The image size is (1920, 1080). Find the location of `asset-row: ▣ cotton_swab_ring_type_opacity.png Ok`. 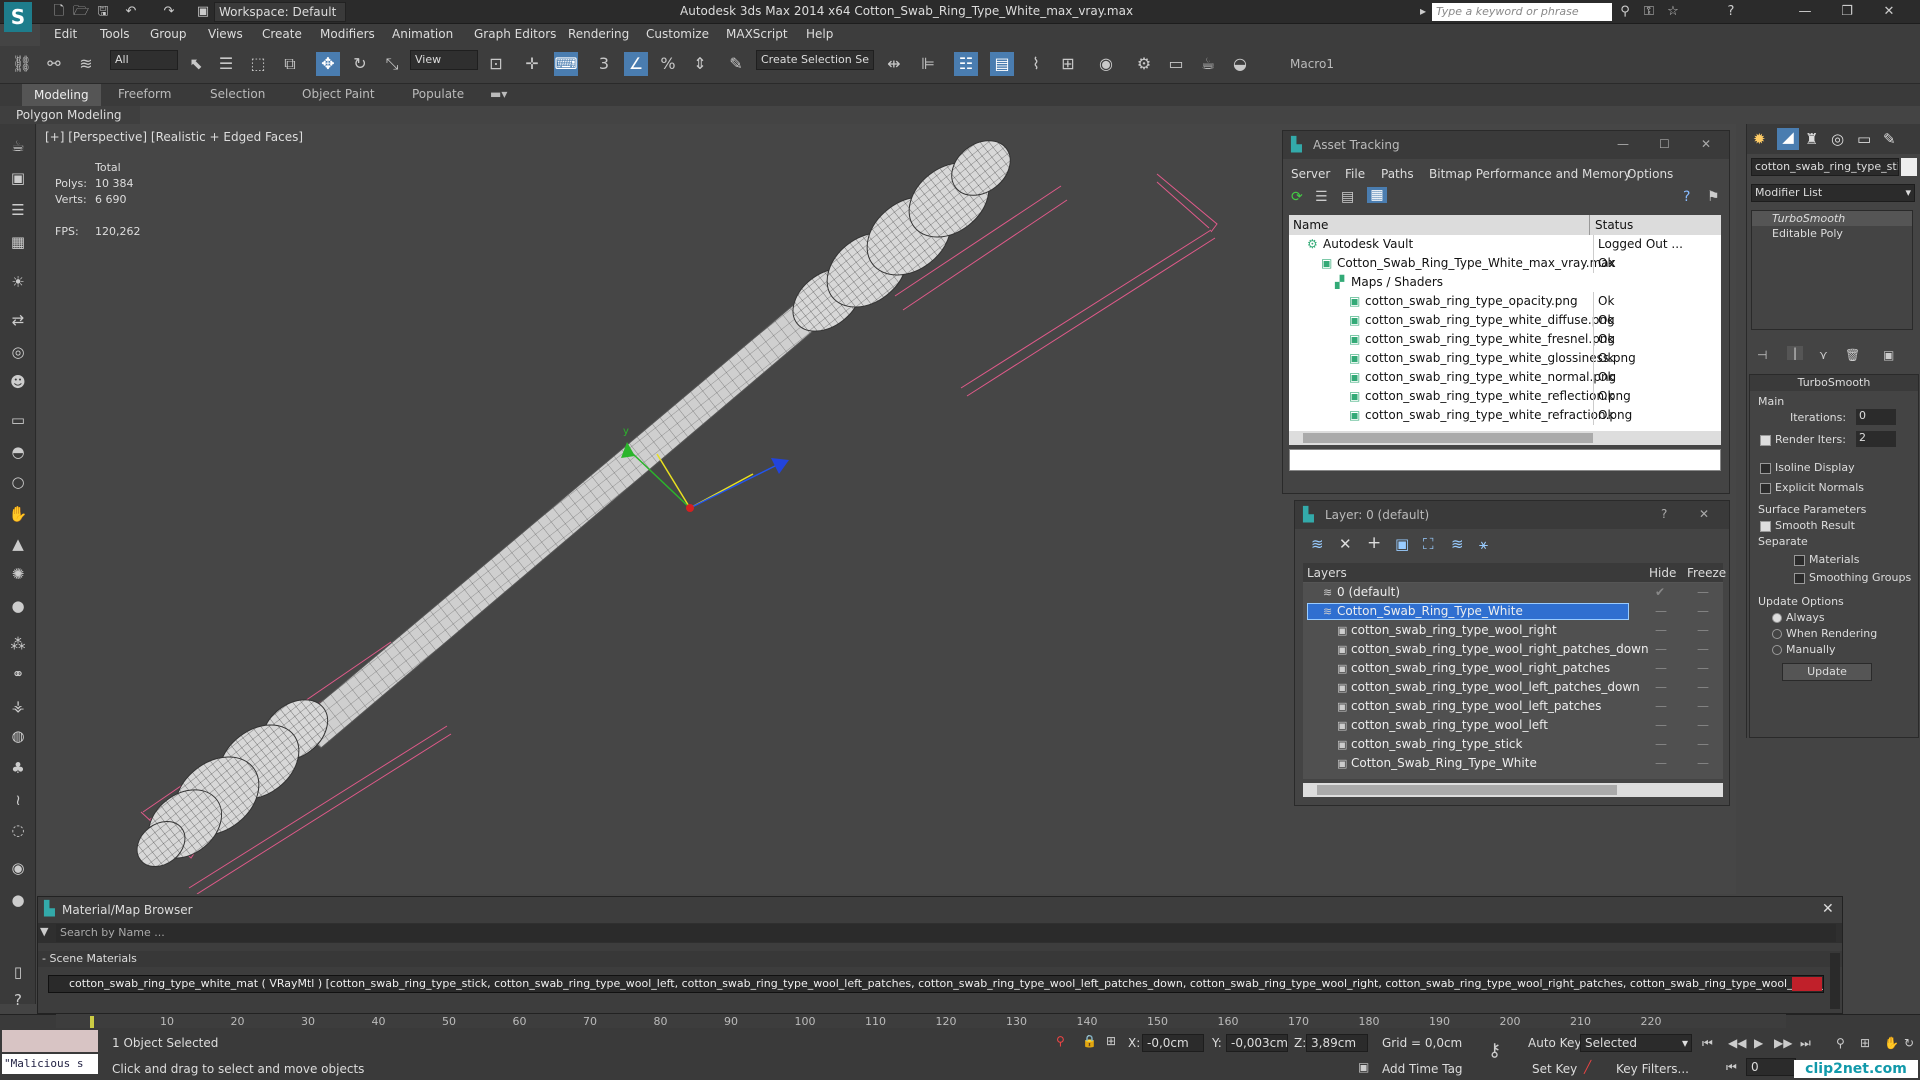

asset-row: ▣ cotton_swab_ring_type_opacity.png Ok is located at coordinates (1505, 301).